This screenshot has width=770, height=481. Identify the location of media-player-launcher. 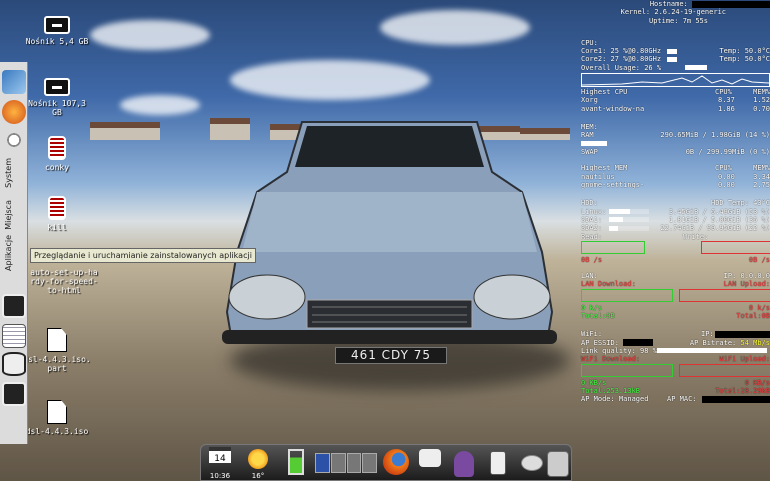
(498, 463).